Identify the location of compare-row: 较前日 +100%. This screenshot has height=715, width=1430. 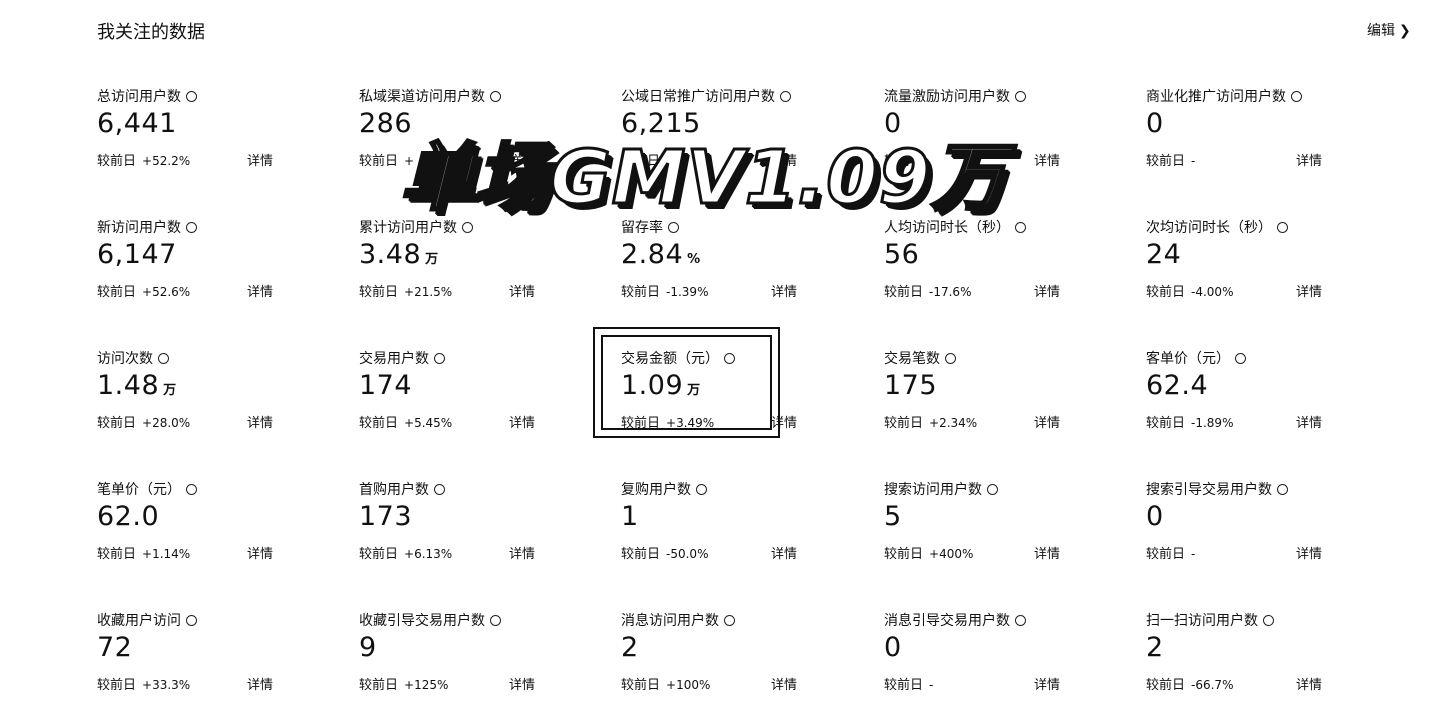
(665, 683).